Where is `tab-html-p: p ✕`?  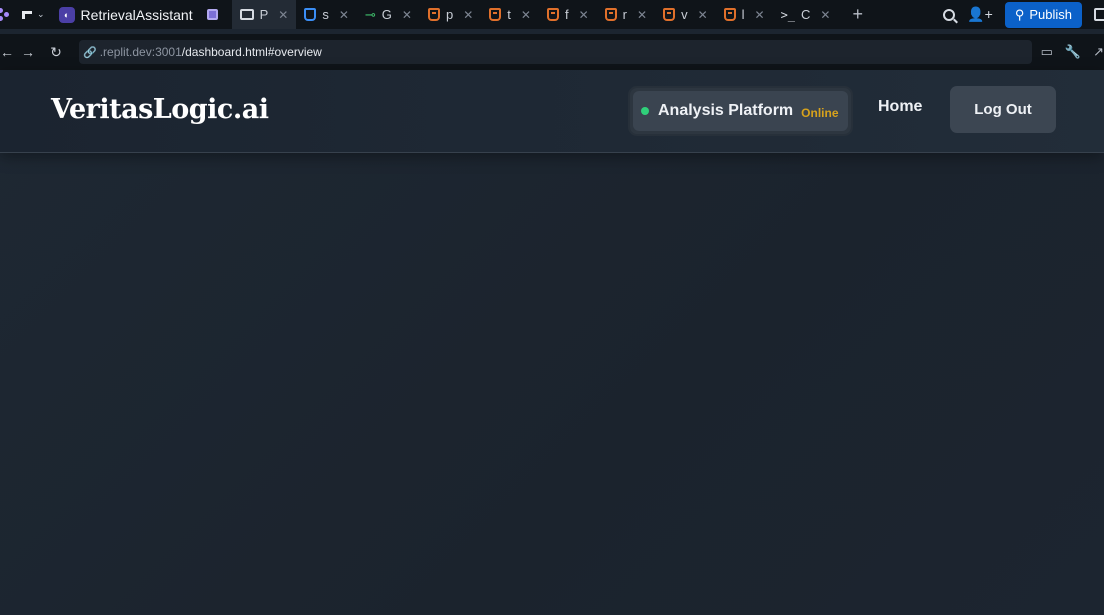 tab-html-p: p ✕ is located at coordinates (450, 14).